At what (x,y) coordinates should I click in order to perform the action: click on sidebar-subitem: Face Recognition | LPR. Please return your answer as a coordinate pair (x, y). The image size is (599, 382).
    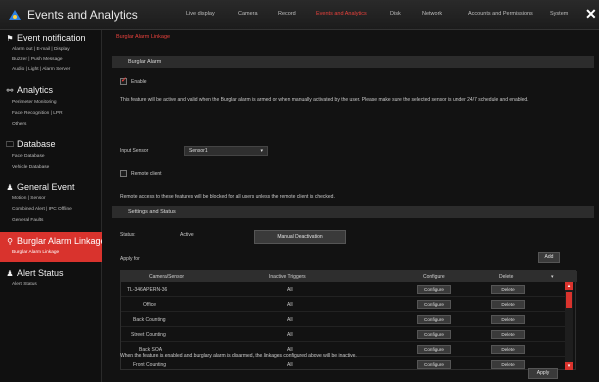
    Looking at the image, I should click on (37, 113).